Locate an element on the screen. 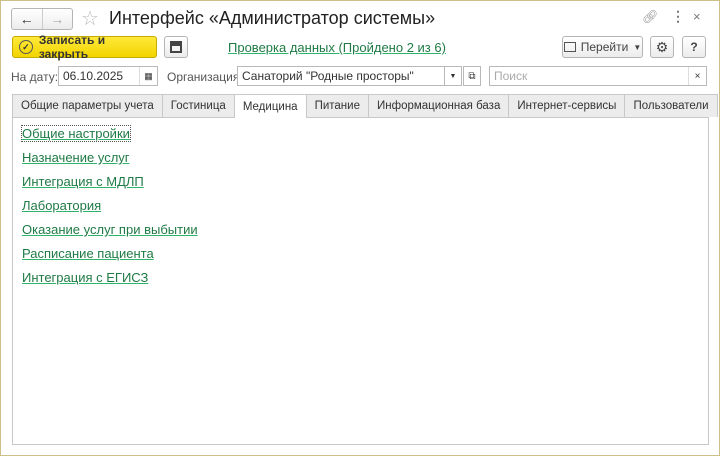 This screenshot has width=720, height=456. favorite-star-icon: ☆ is located at coordinates (90, 18).